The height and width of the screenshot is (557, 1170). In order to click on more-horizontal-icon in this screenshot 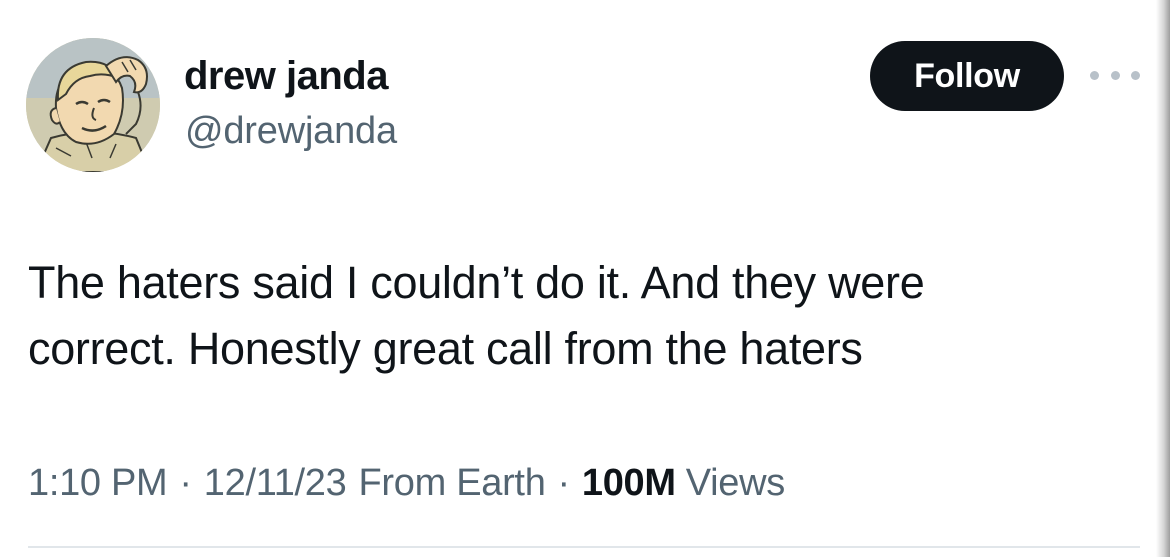, I will do `click(1115, 75)`.